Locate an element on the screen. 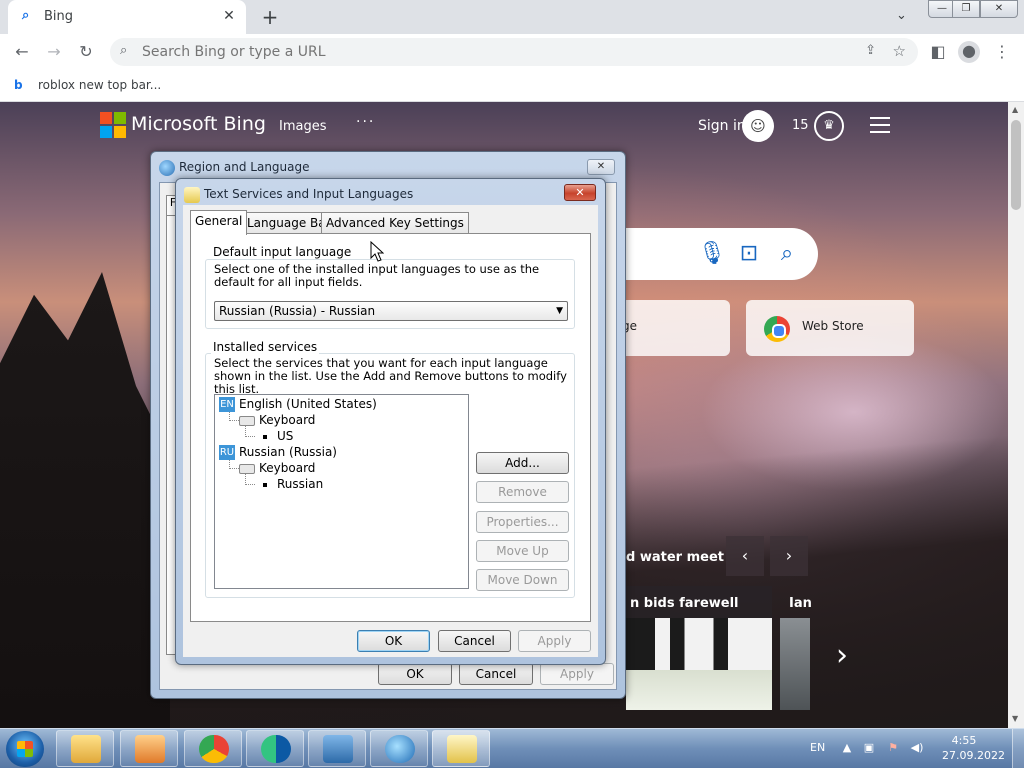 The image size is (1024, 768). quick-link-web-store: Web Store is located at coordinates (830, 328).